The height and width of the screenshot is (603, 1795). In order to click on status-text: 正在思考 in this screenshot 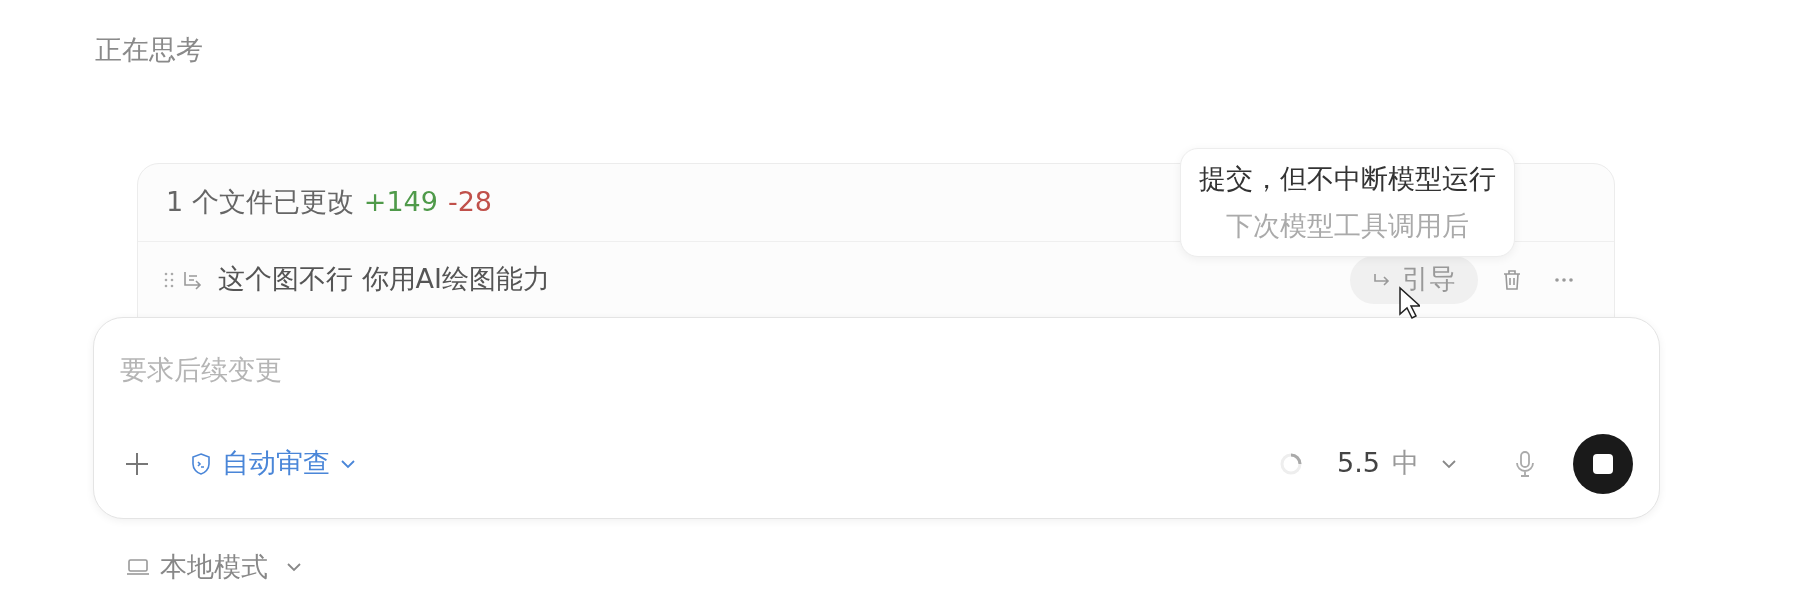, I will do `click(149, 49)`.